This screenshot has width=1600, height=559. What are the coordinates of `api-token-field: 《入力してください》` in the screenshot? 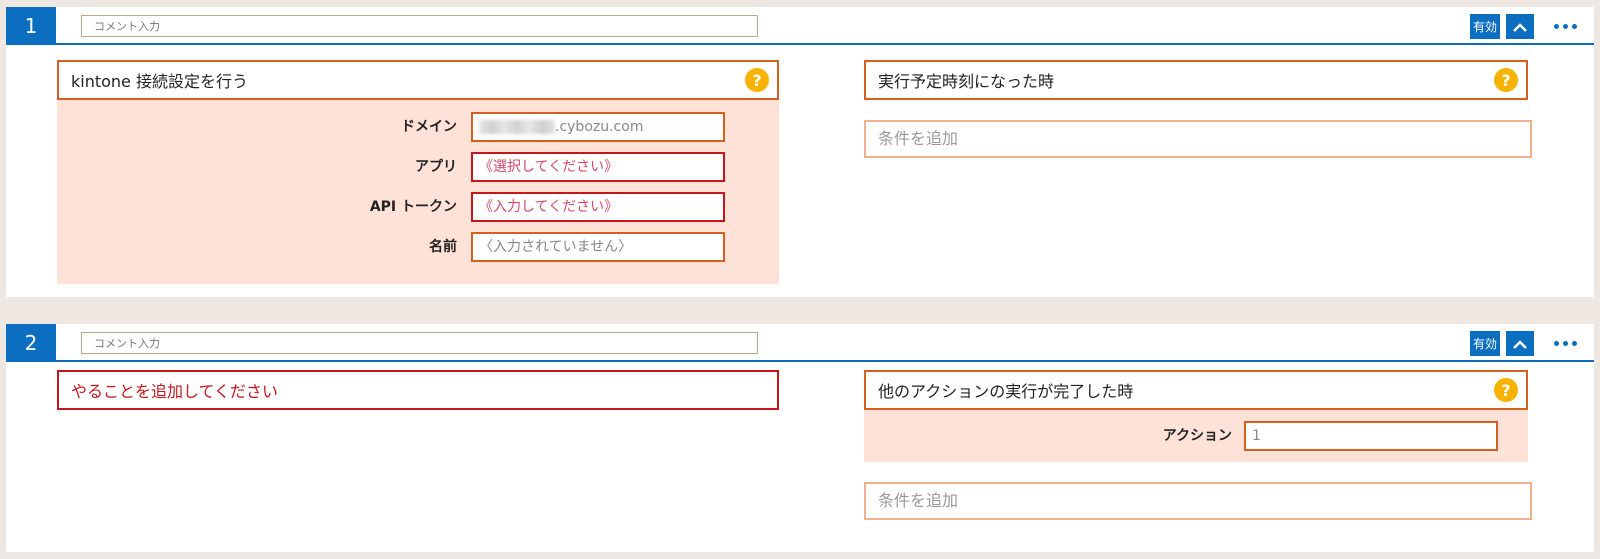 It's located at (598, 207).